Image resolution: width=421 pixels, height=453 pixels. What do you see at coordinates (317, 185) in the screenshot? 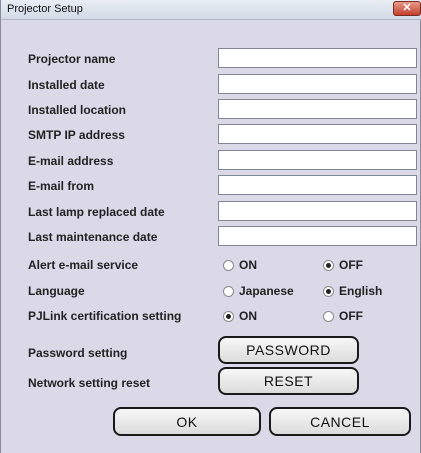
I see `email-from-input` at bounding box center [317, 185].